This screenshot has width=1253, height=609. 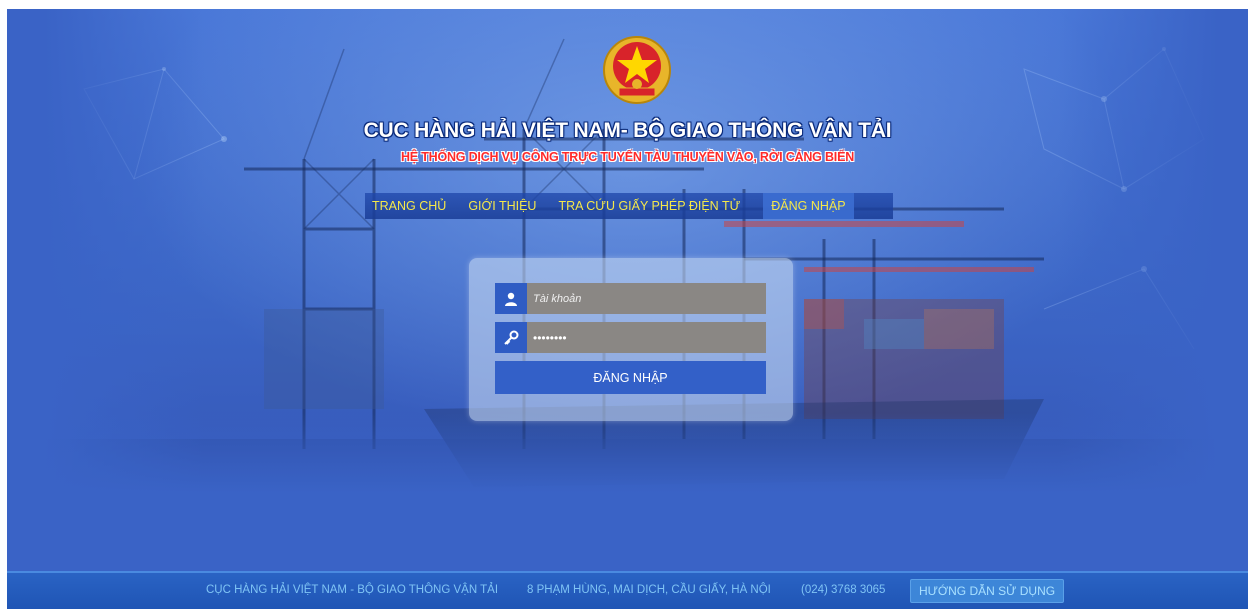 What do you see at coordinates (502, 206) in the screenshot?
I see `nav-item-about: GIỚI THIỆU` at bounding box center [502, 206].